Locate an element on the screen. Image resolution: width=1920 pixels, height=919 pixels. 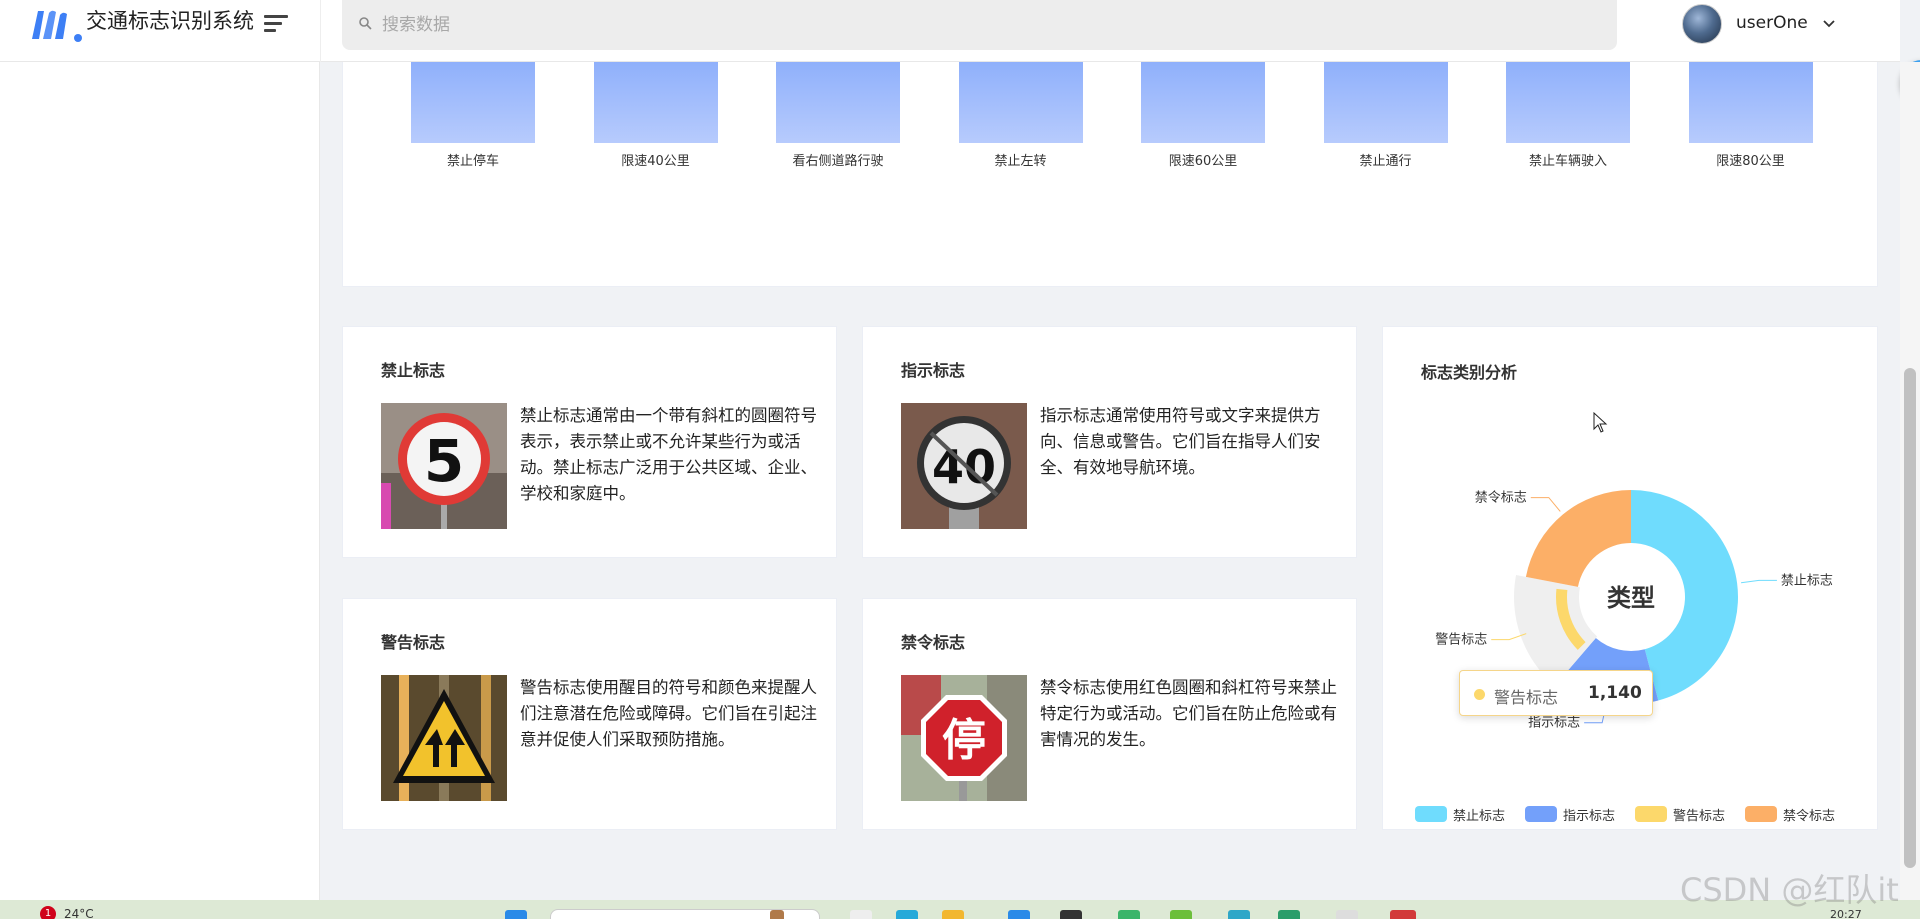
pie-chart: 禁止标志指示标志 警告标志 禁令标志类型 is located at coordinates (1634, 610).